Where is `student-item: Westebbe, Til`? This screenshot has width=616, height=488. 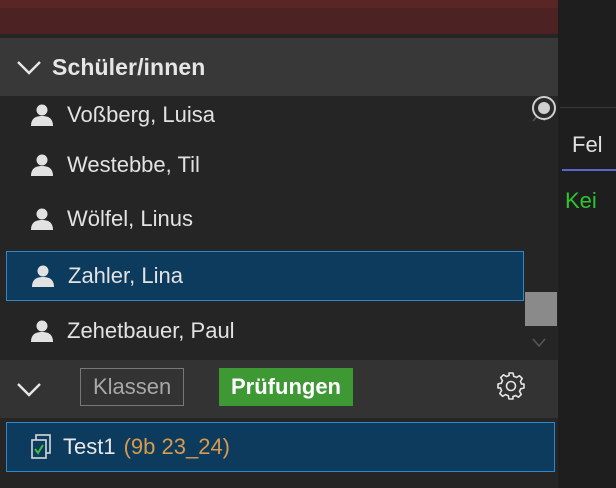 student-item: Westebbe, Til is located at coordinates (265, 165).